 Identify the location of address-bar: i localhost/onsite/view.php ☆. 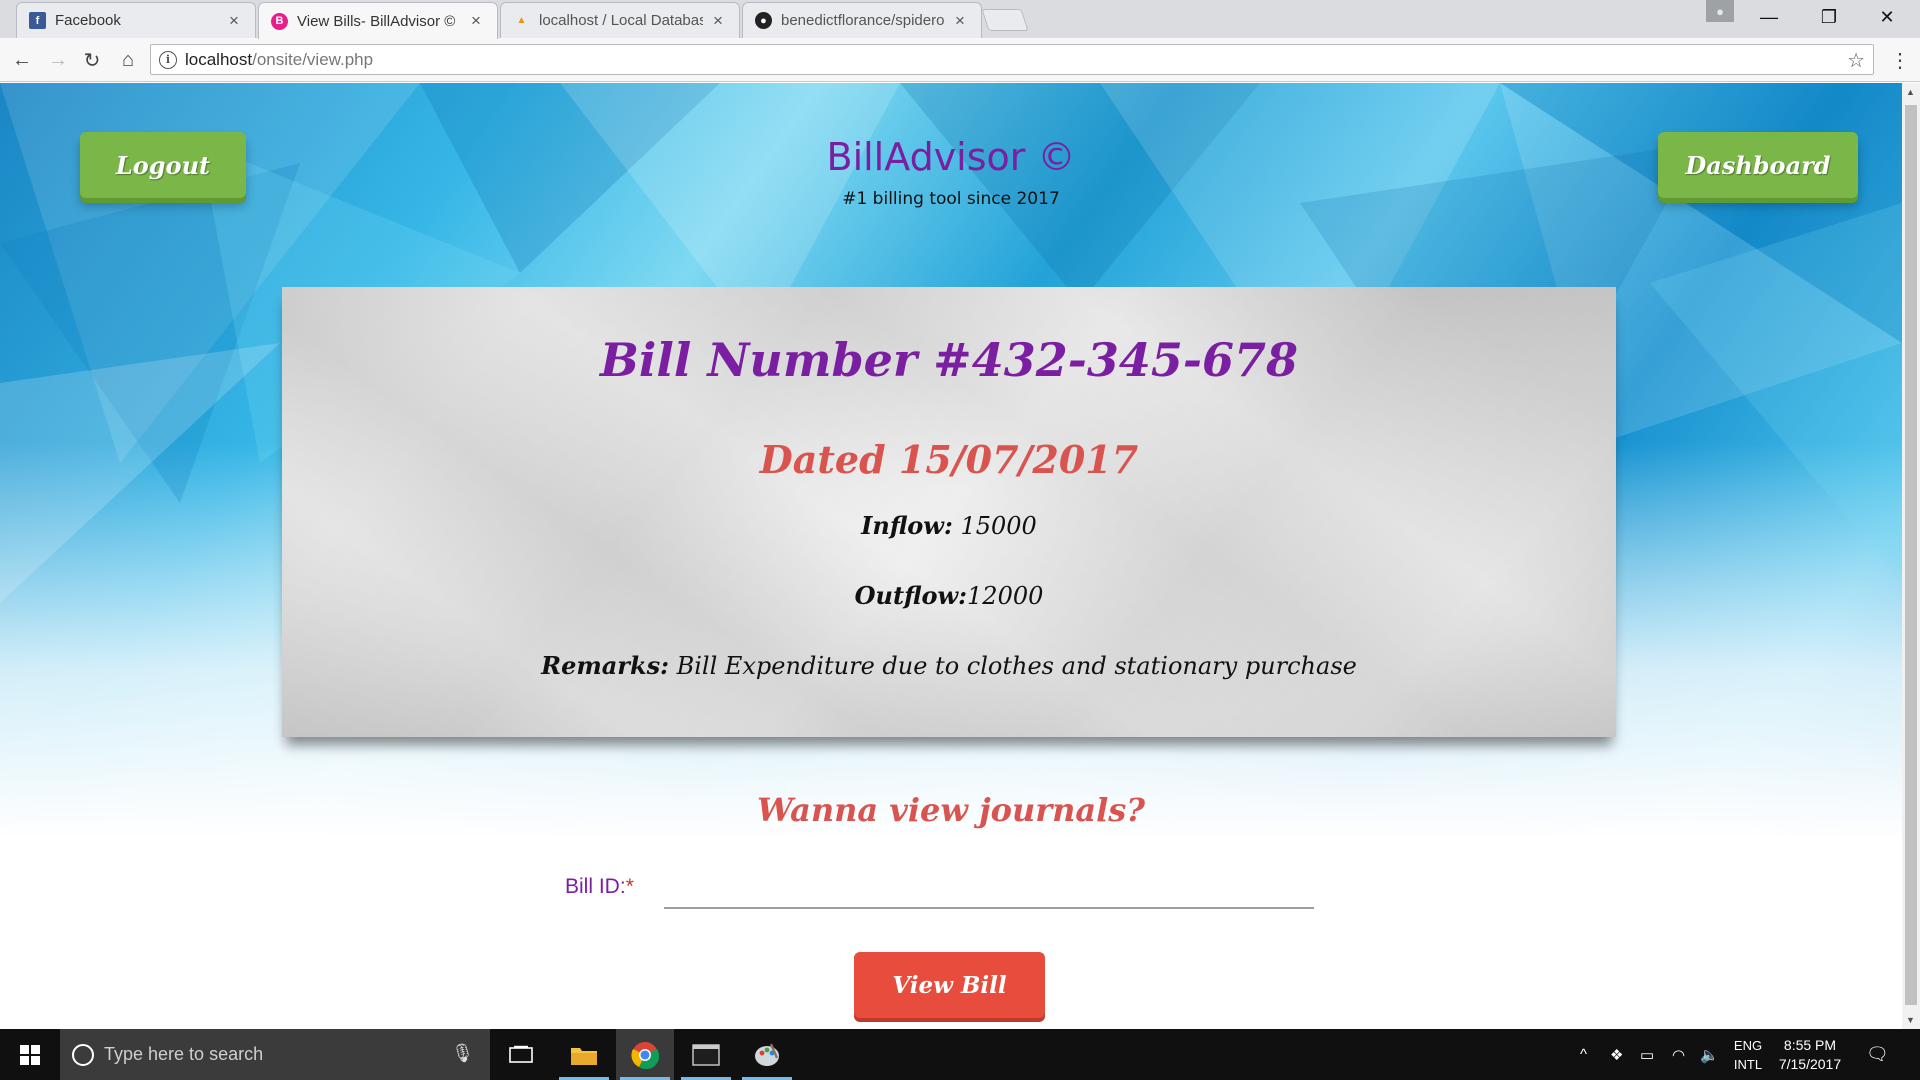
(1012, 59).